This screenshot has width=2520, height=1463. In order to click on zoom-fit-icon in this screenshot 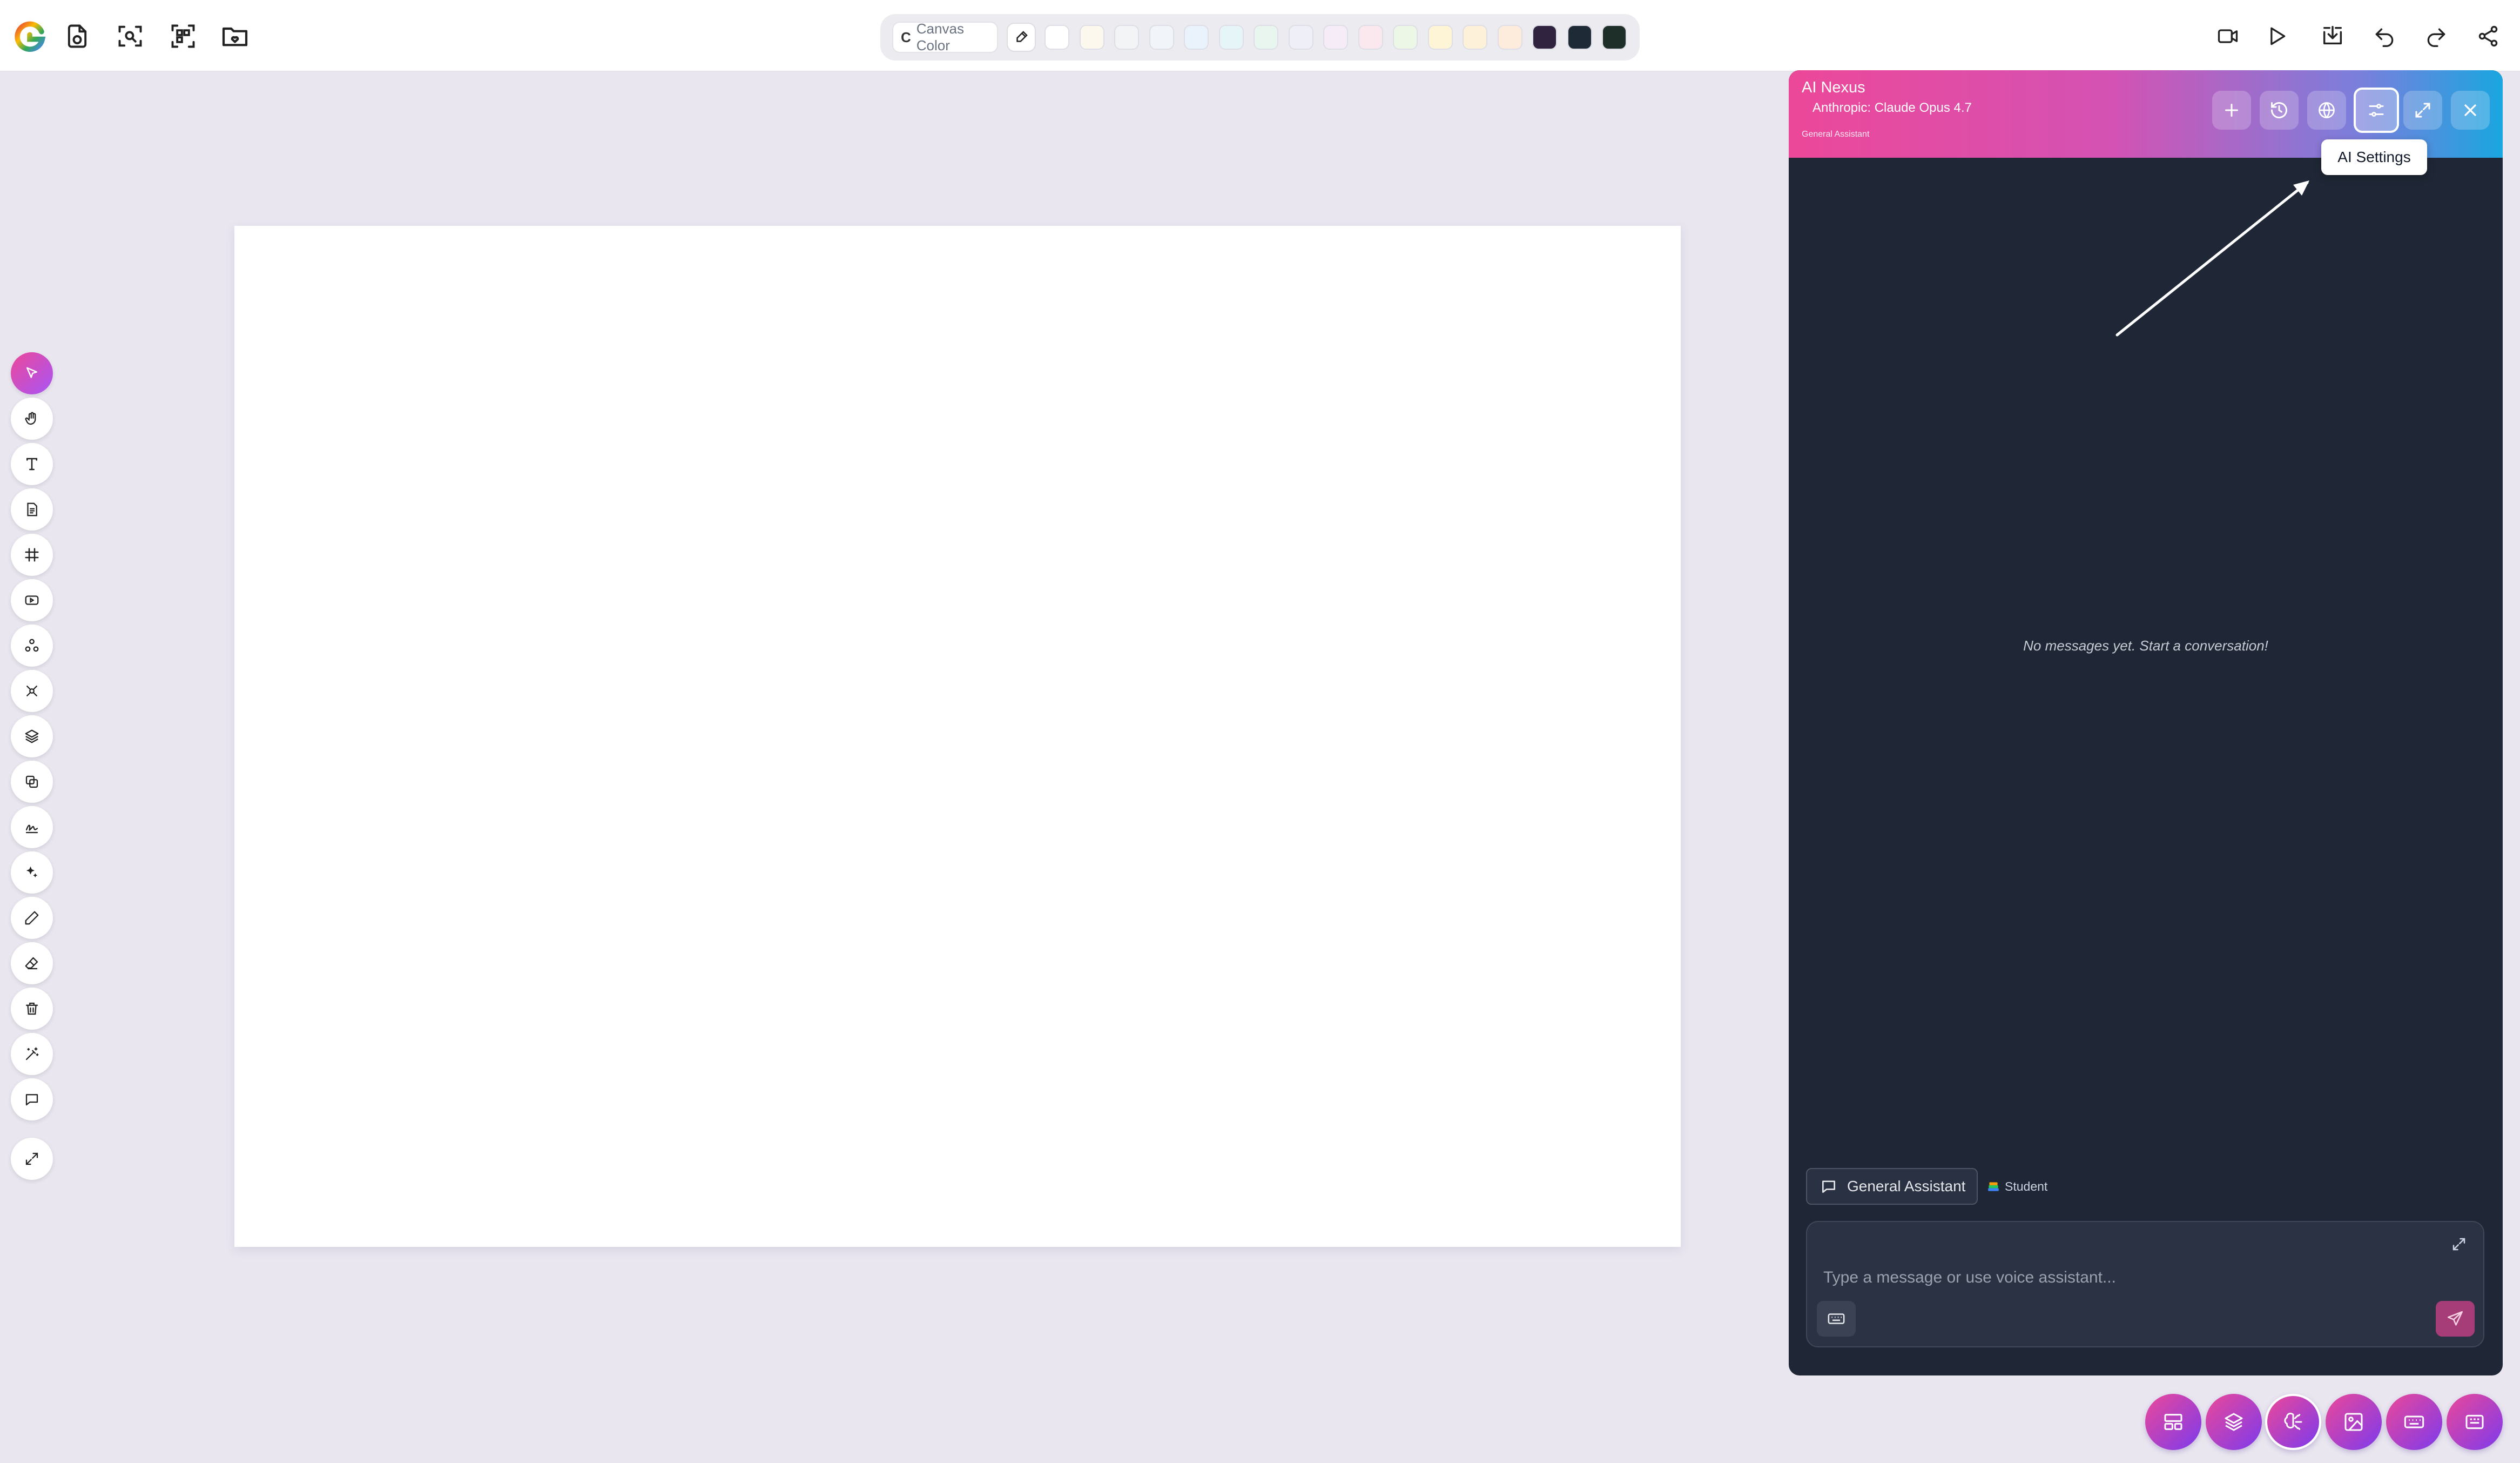, I will do `click(130, 36)`.